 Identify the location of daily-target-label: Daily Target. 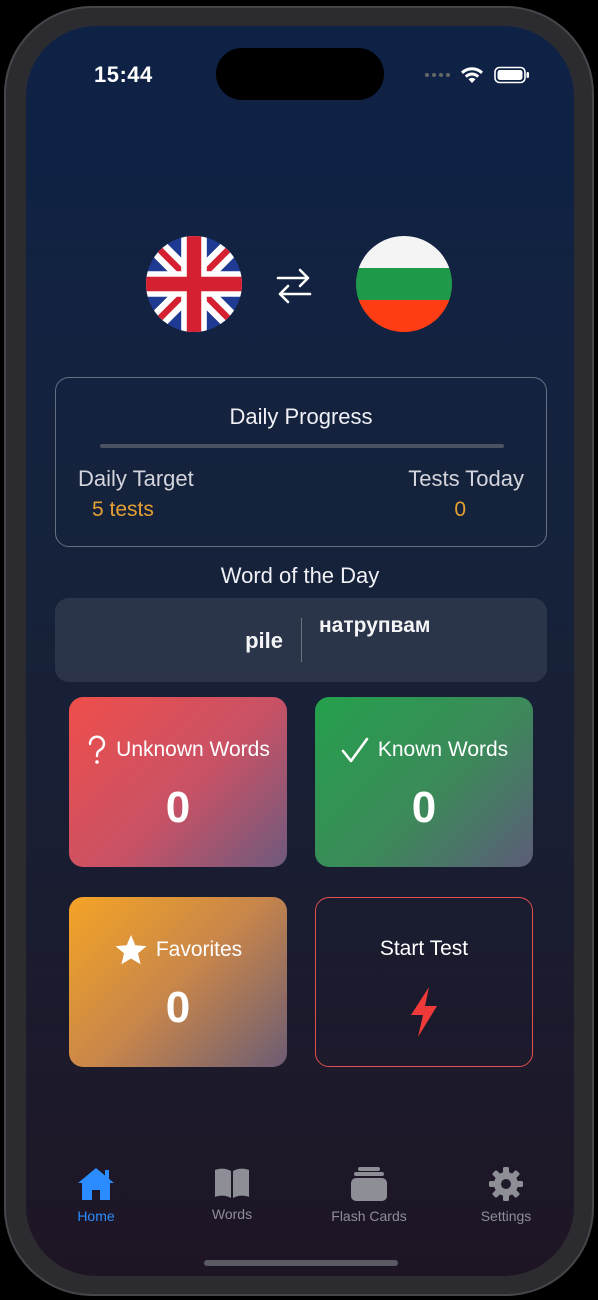
(136, 478).